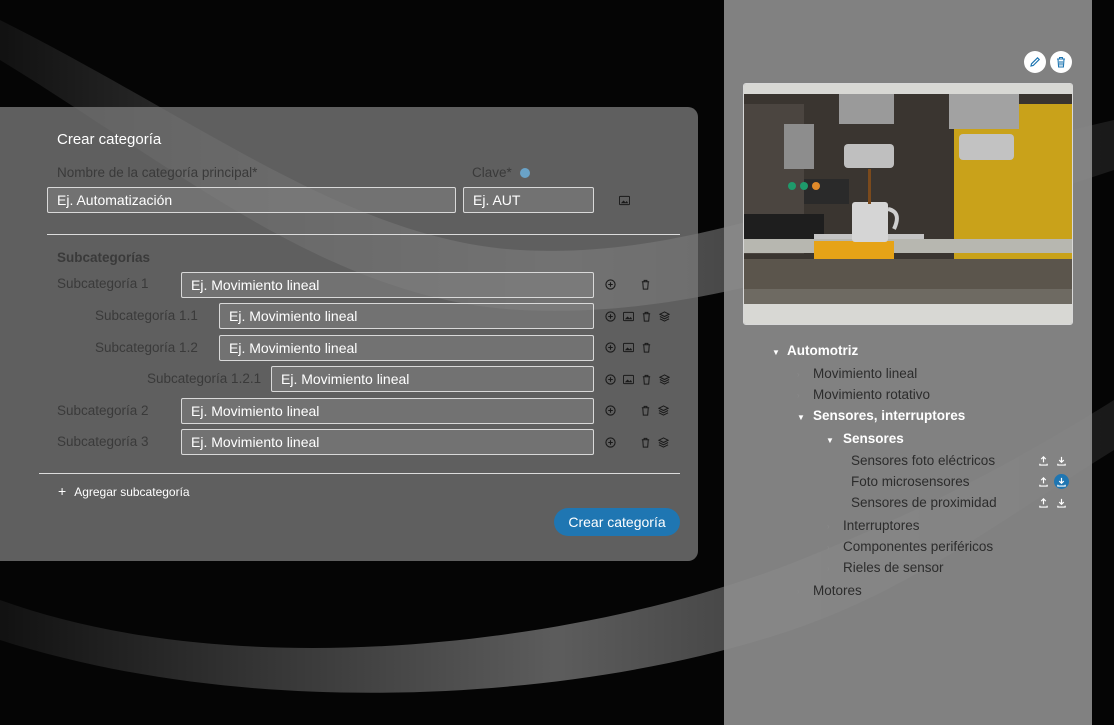 The width and height of the screenshot is (1114, 725). What do you see at coordinates (146, 315) in the screenshot?
I see `subcategory-label: Subcategoría 1.1` at bounding box center [146, 315].